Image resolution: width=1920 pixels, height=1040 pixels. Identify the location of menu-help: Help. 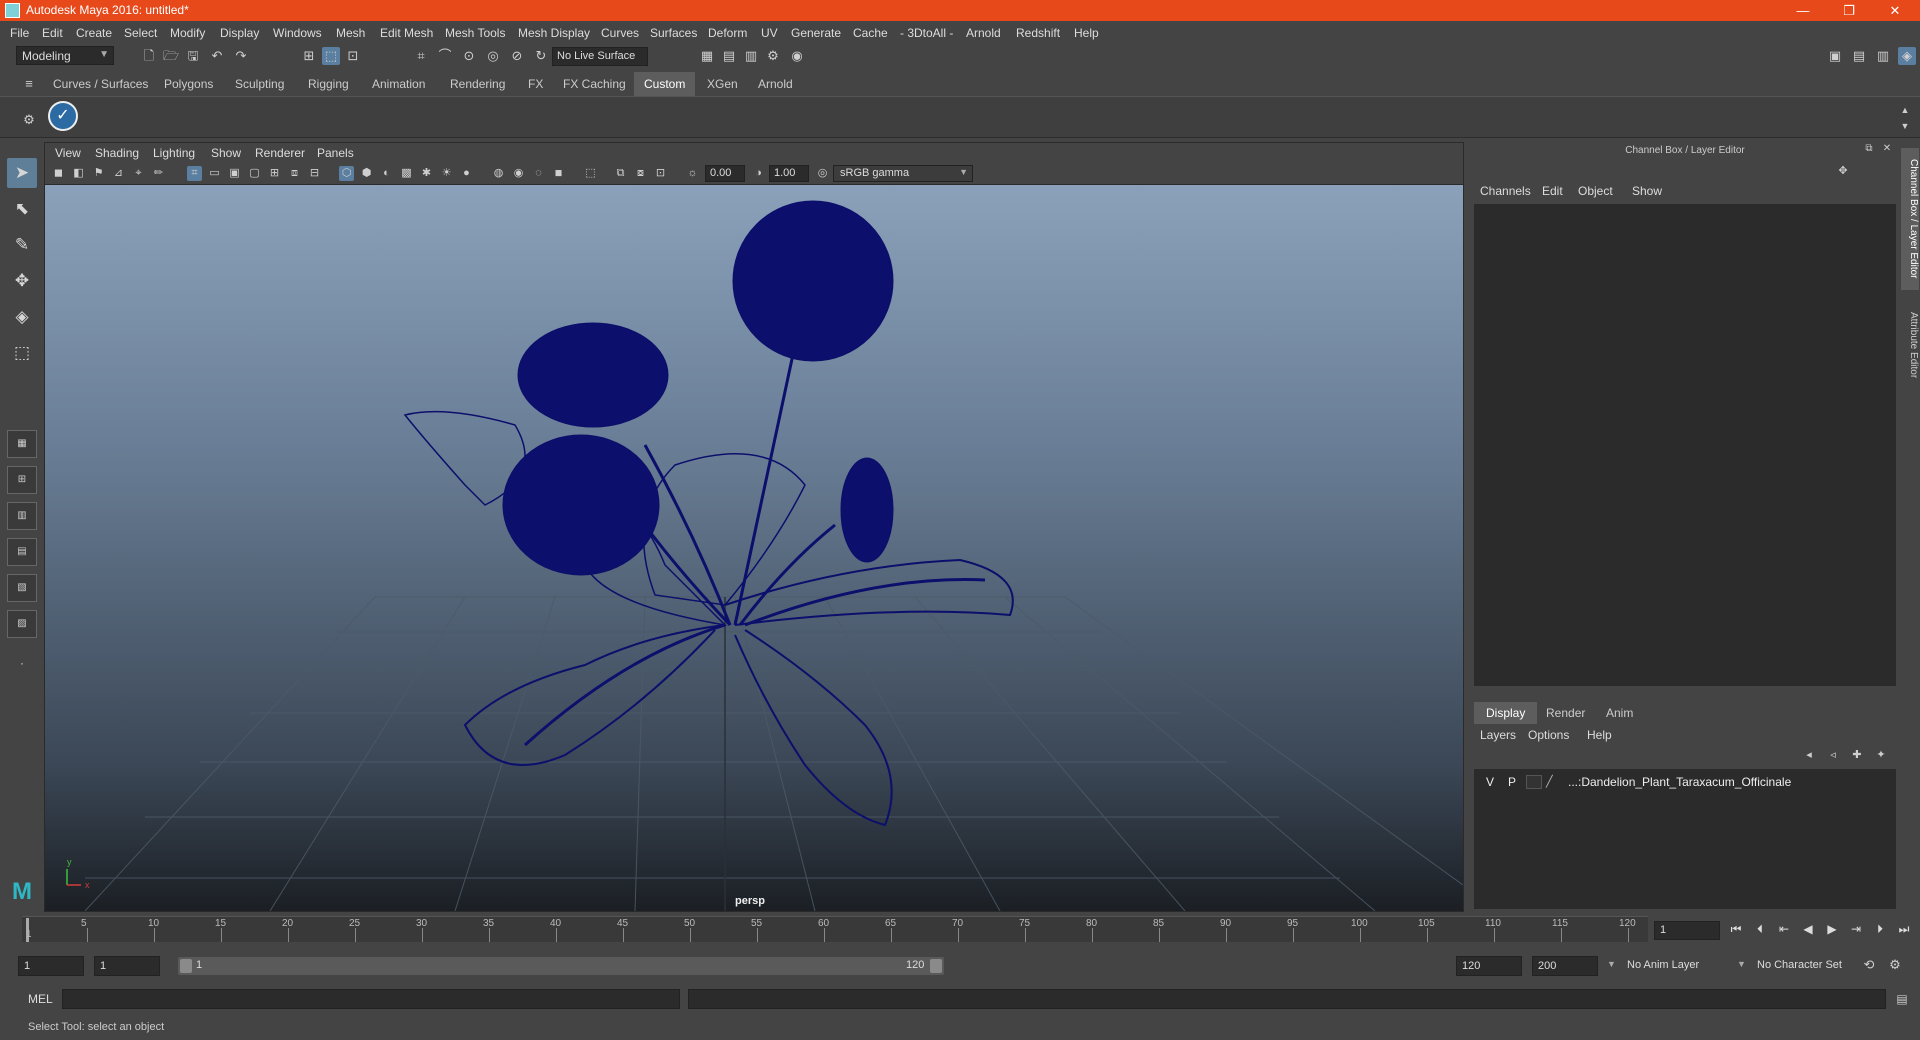
(1086, 33).